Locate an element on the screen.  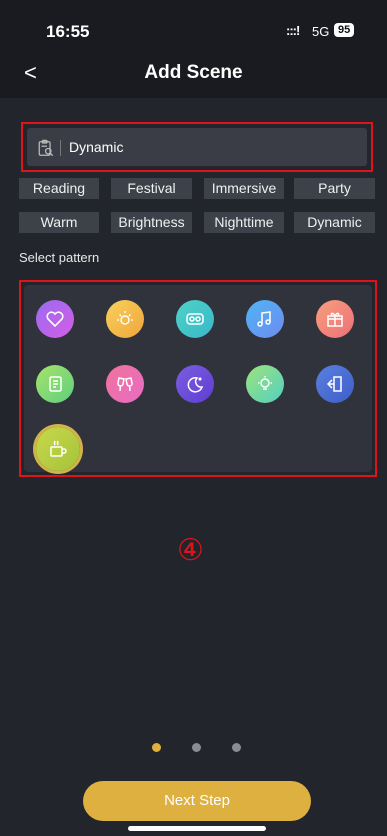
pattern-coffee-selected is located at coordinates (58, 449).